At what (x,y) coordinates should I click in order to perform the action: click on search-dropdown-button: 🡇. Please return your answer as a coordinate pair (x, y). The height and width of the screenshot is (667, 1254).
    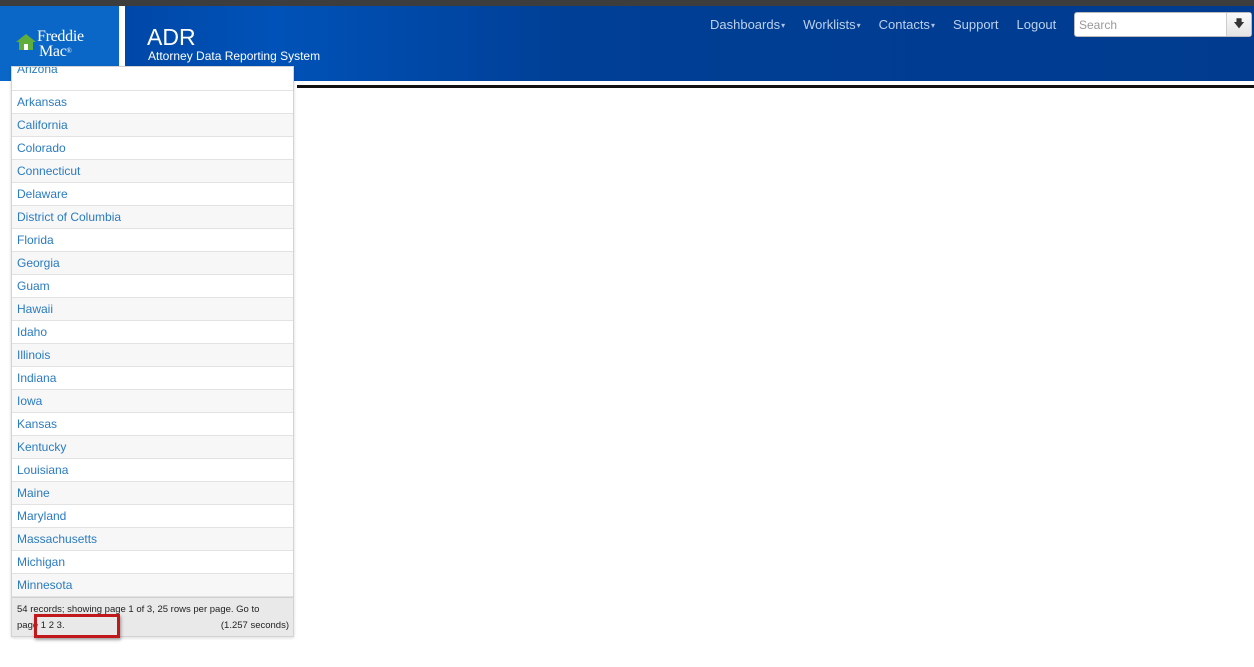
    Looking at the image, I should click on (1238, 24).